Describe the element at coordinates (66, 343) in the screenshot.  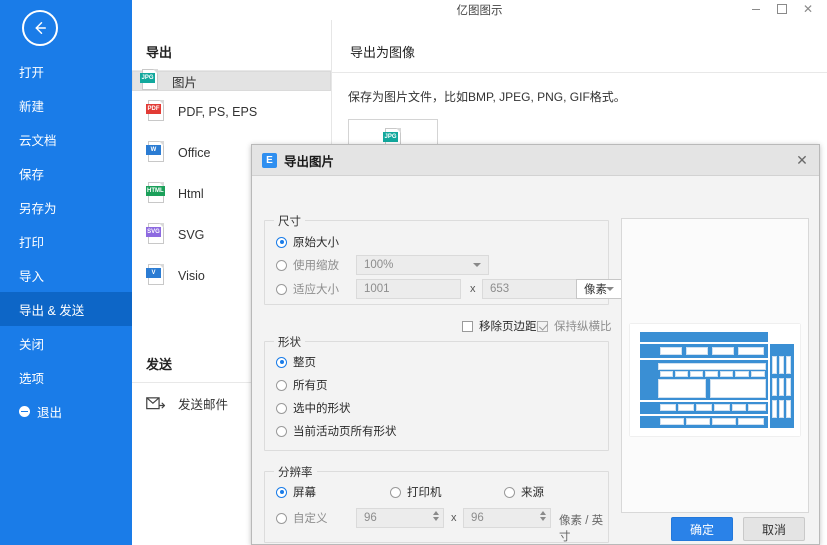
I see `sidebar-item-close: 关闭` at that location.